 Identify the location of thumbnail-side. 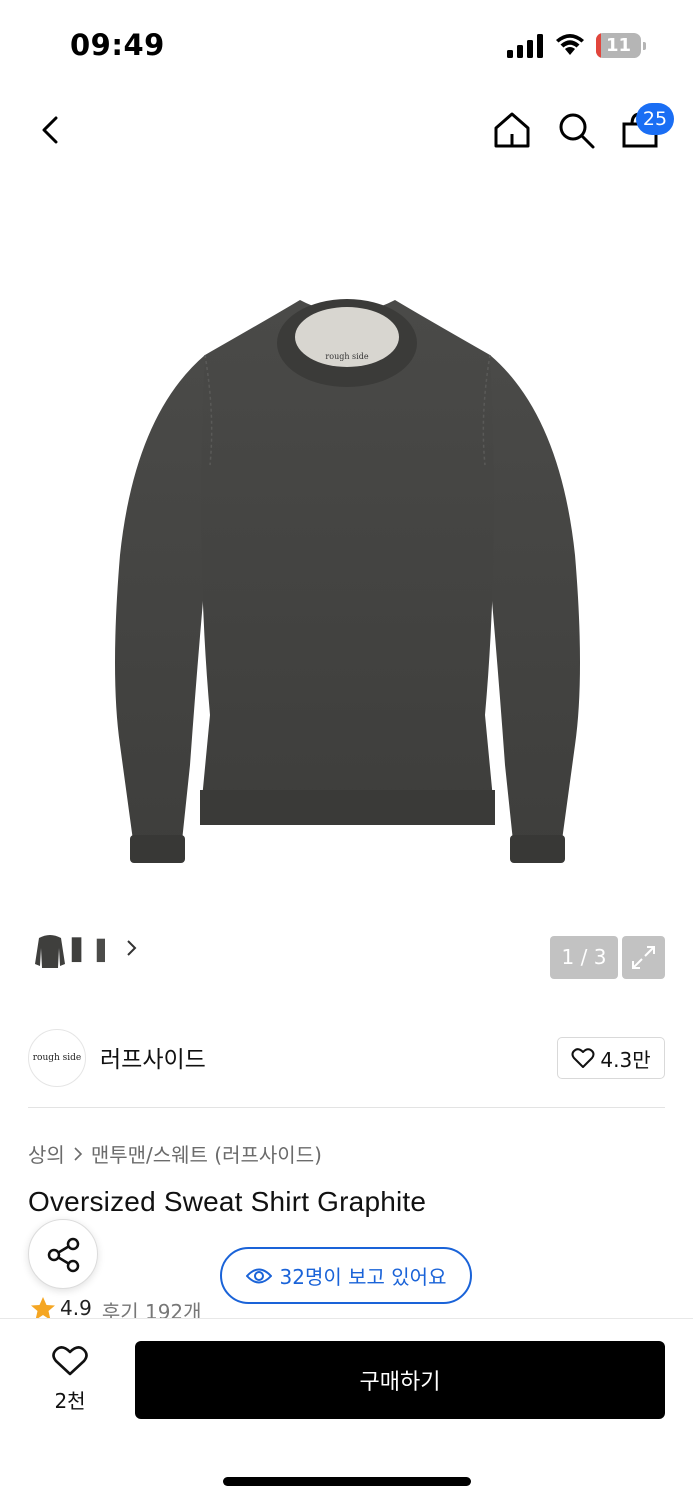
(80, 949).